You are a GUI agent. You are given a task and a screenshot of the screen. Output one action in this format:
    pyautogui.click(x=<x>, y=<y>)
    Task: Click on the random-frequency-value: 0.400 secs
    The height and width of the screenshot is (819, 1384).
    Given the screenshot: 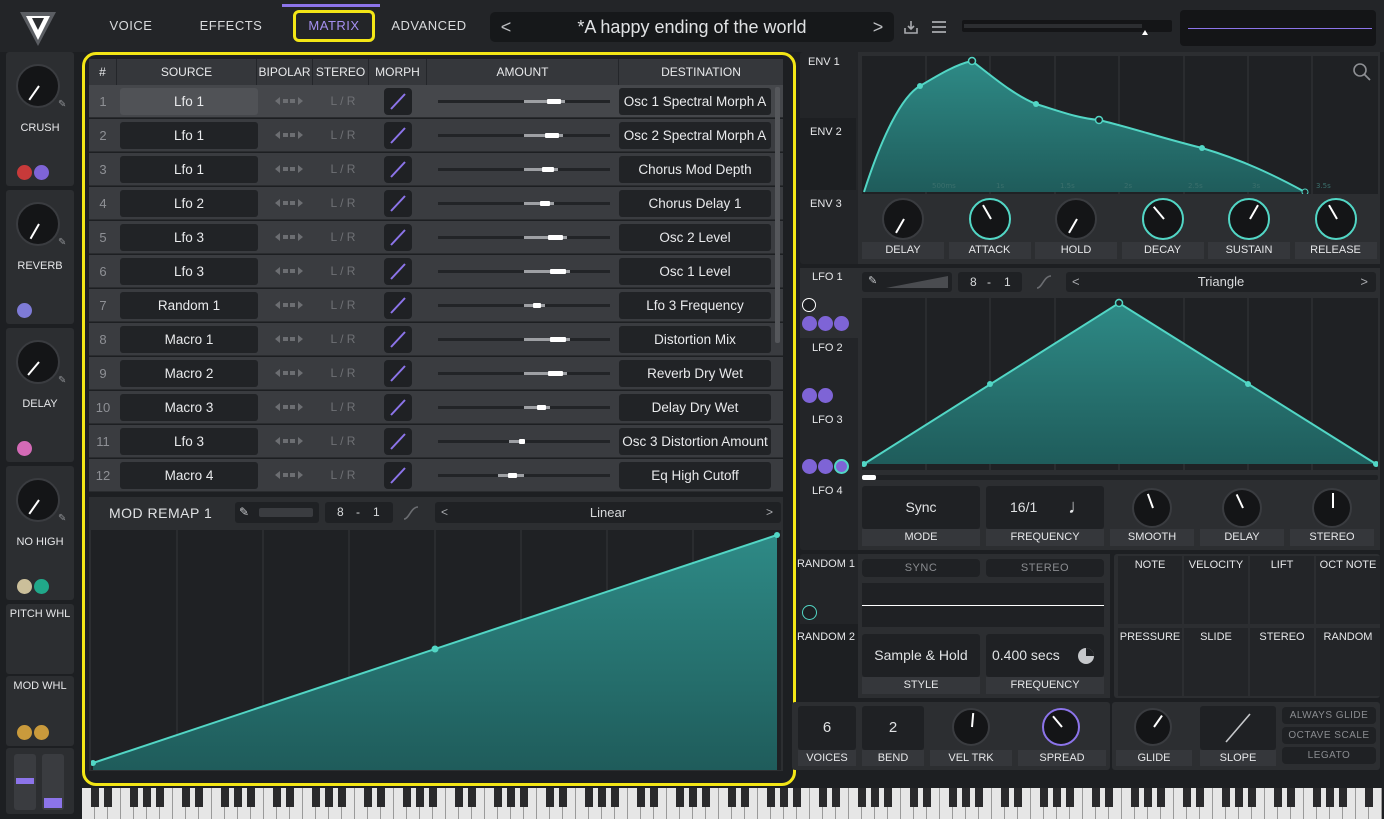 What is the action you would take?
    pyautogui.click(x=1045, y=655)
    